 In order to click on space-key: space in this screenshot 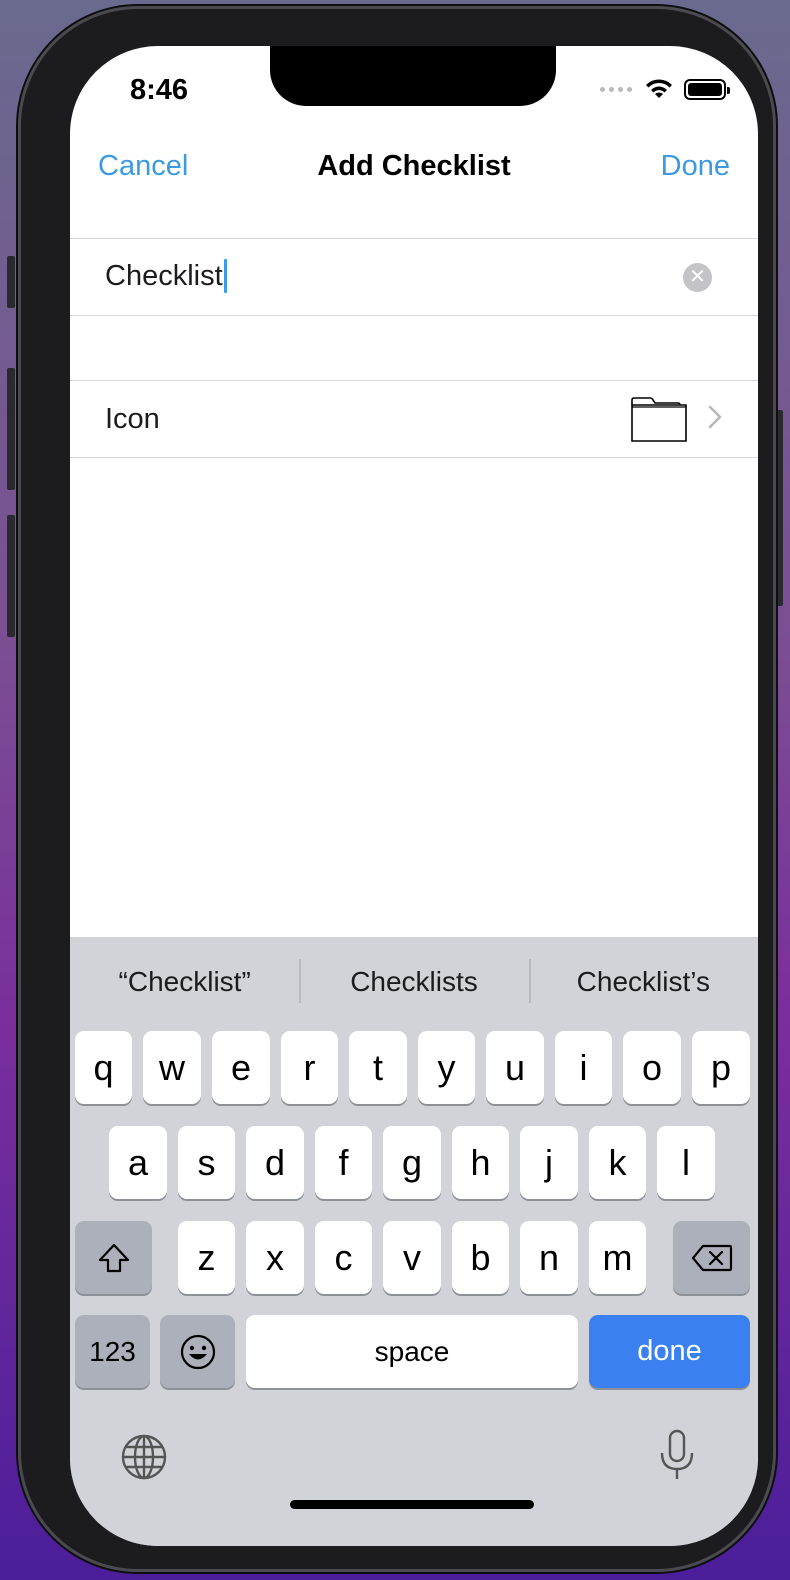, I will do `click(412, 1351)`.